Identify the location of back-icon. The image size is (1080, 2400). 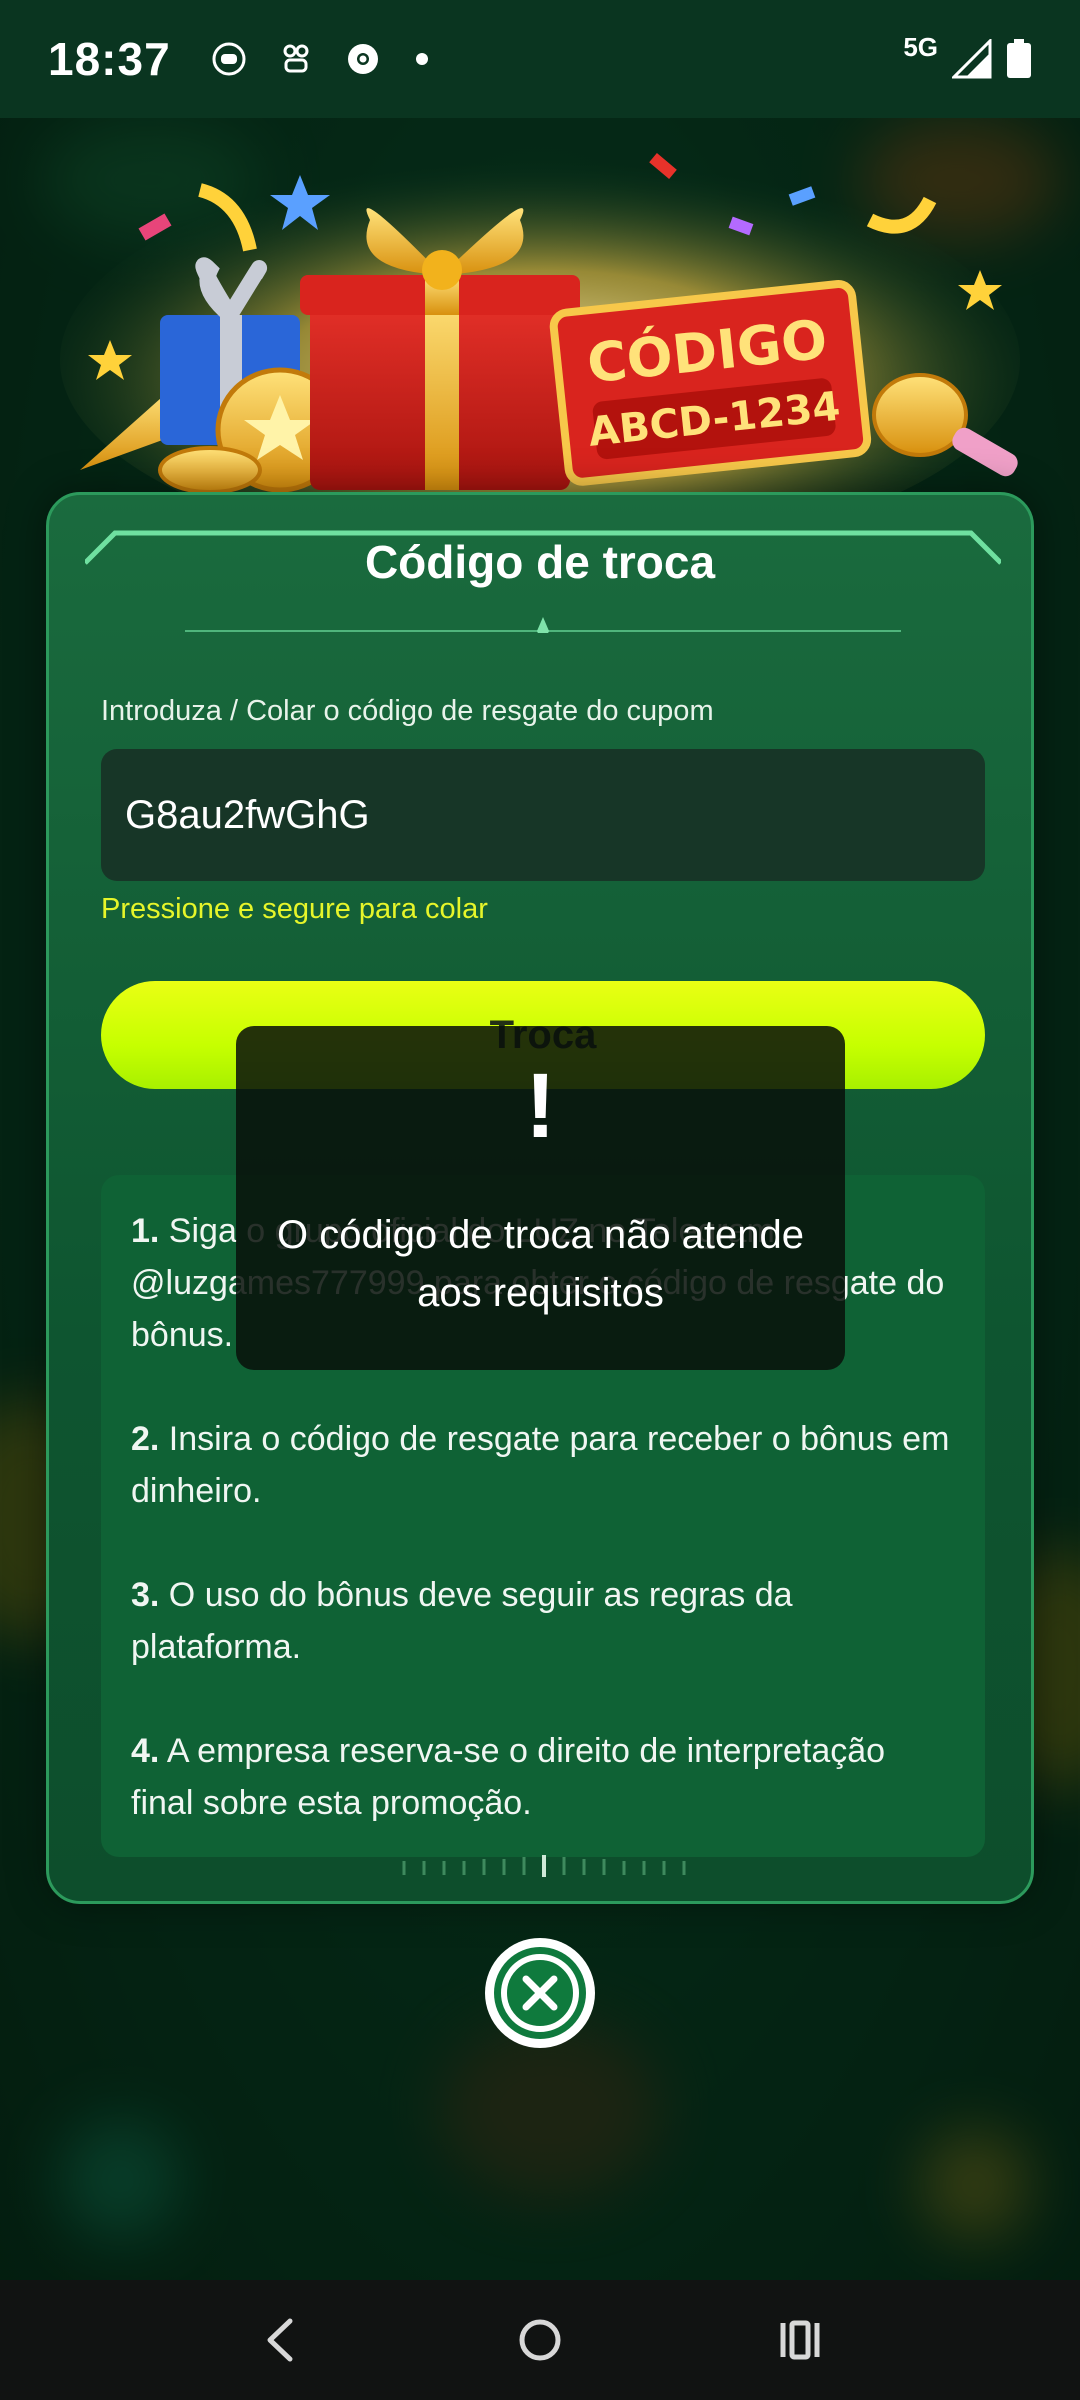
(280, 2340).